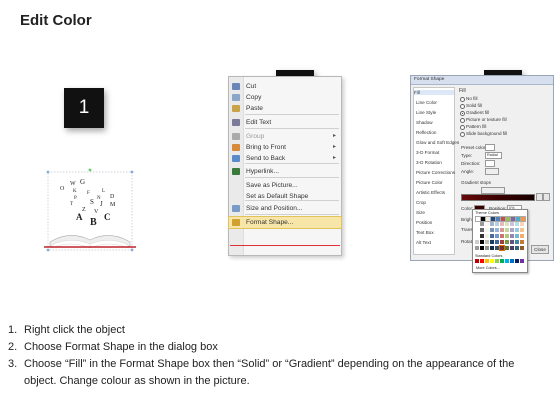 Image resolution: width=560 pixels, height=420 pixels. Describe the element at coordinates (492, 171) in the screenshot. I see `angle-field` at that location.